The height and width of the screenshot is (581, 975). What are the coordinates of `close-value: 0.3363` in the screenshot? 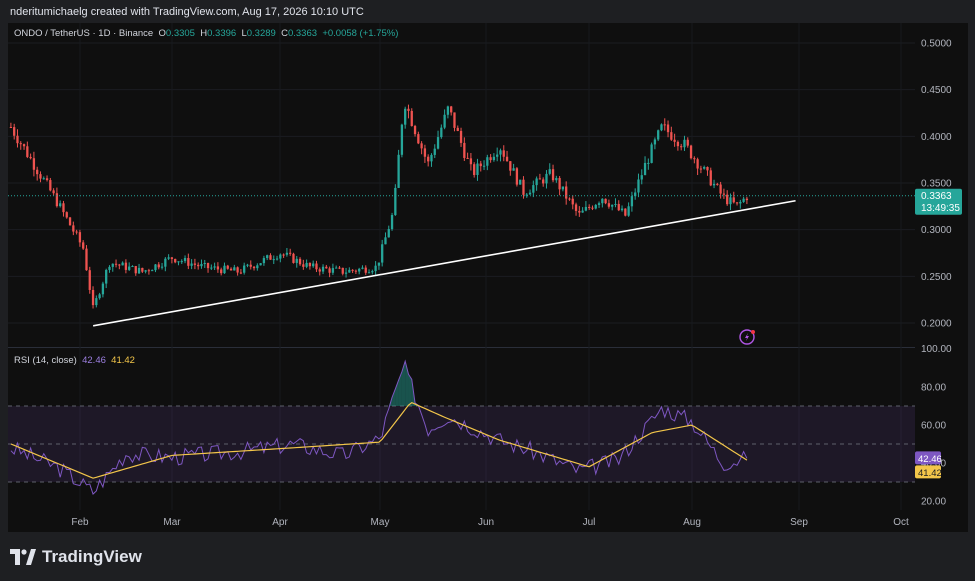 It's located at (302, 33).